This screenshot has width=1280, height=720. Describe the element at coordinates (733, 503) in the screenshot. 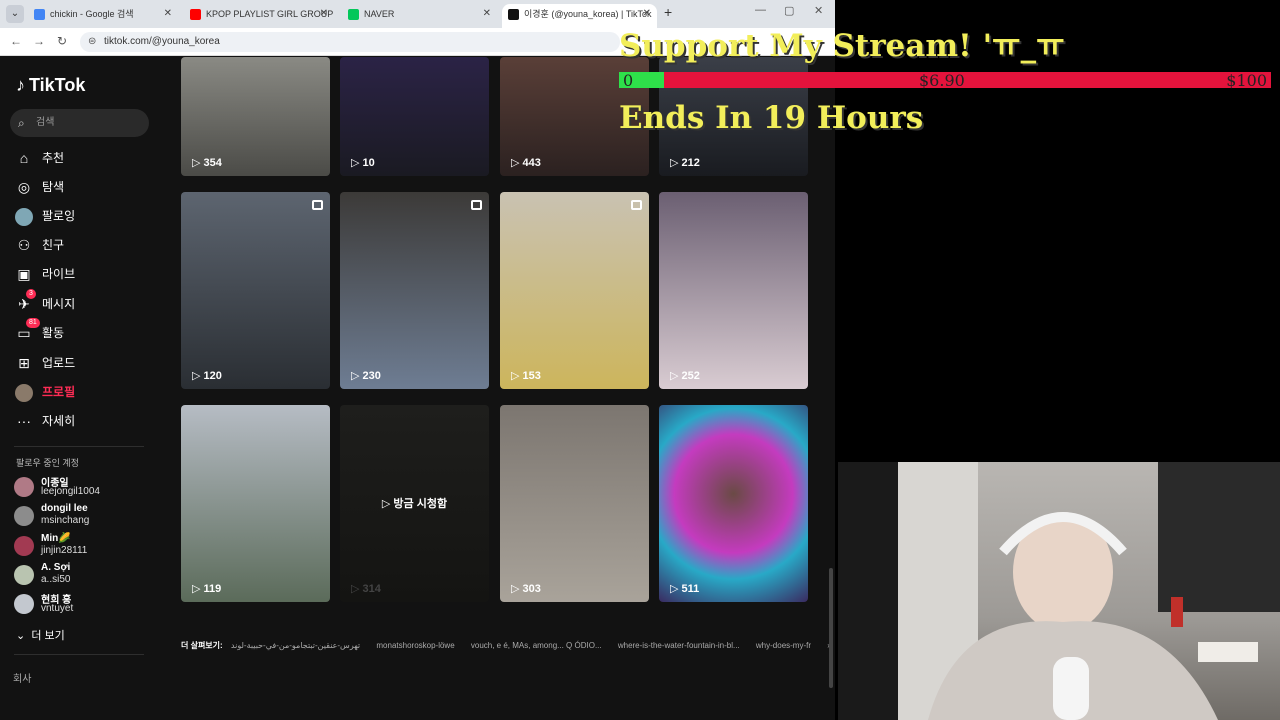

I see `video-tile: ▷ 511` at that location.